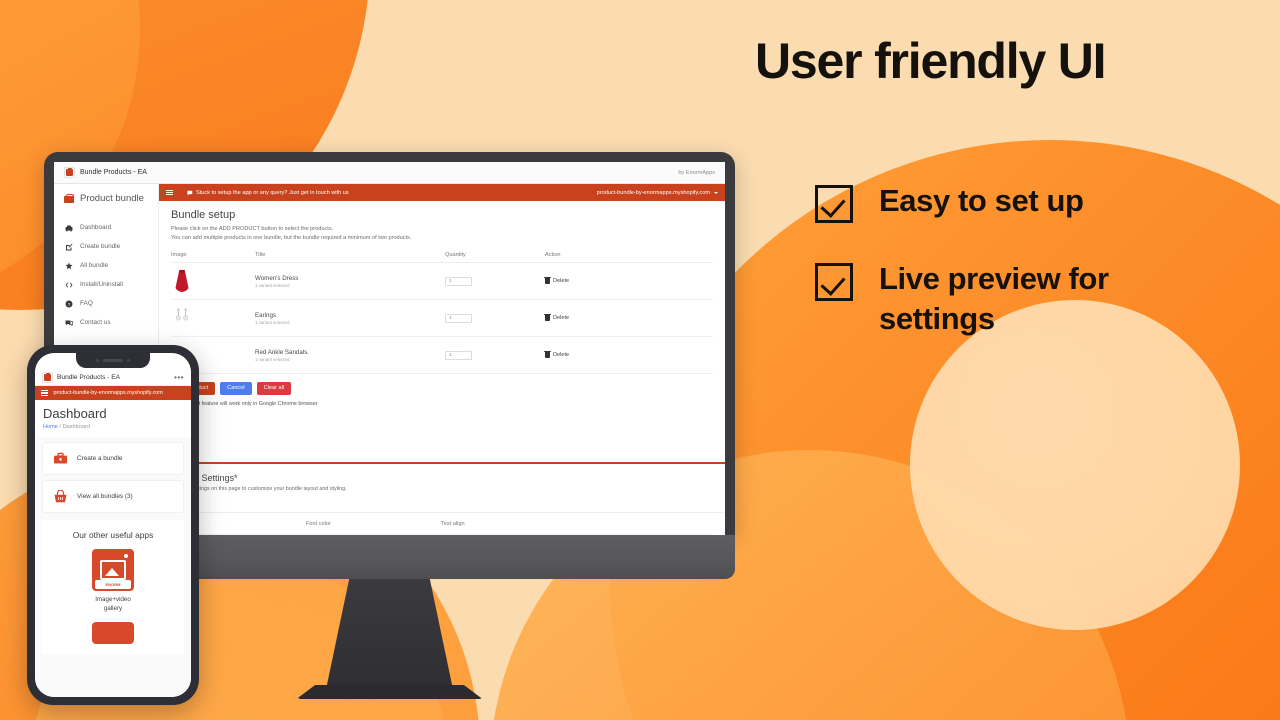  I want to click on feature-item: Live preview for settings, so click(1035, 298).